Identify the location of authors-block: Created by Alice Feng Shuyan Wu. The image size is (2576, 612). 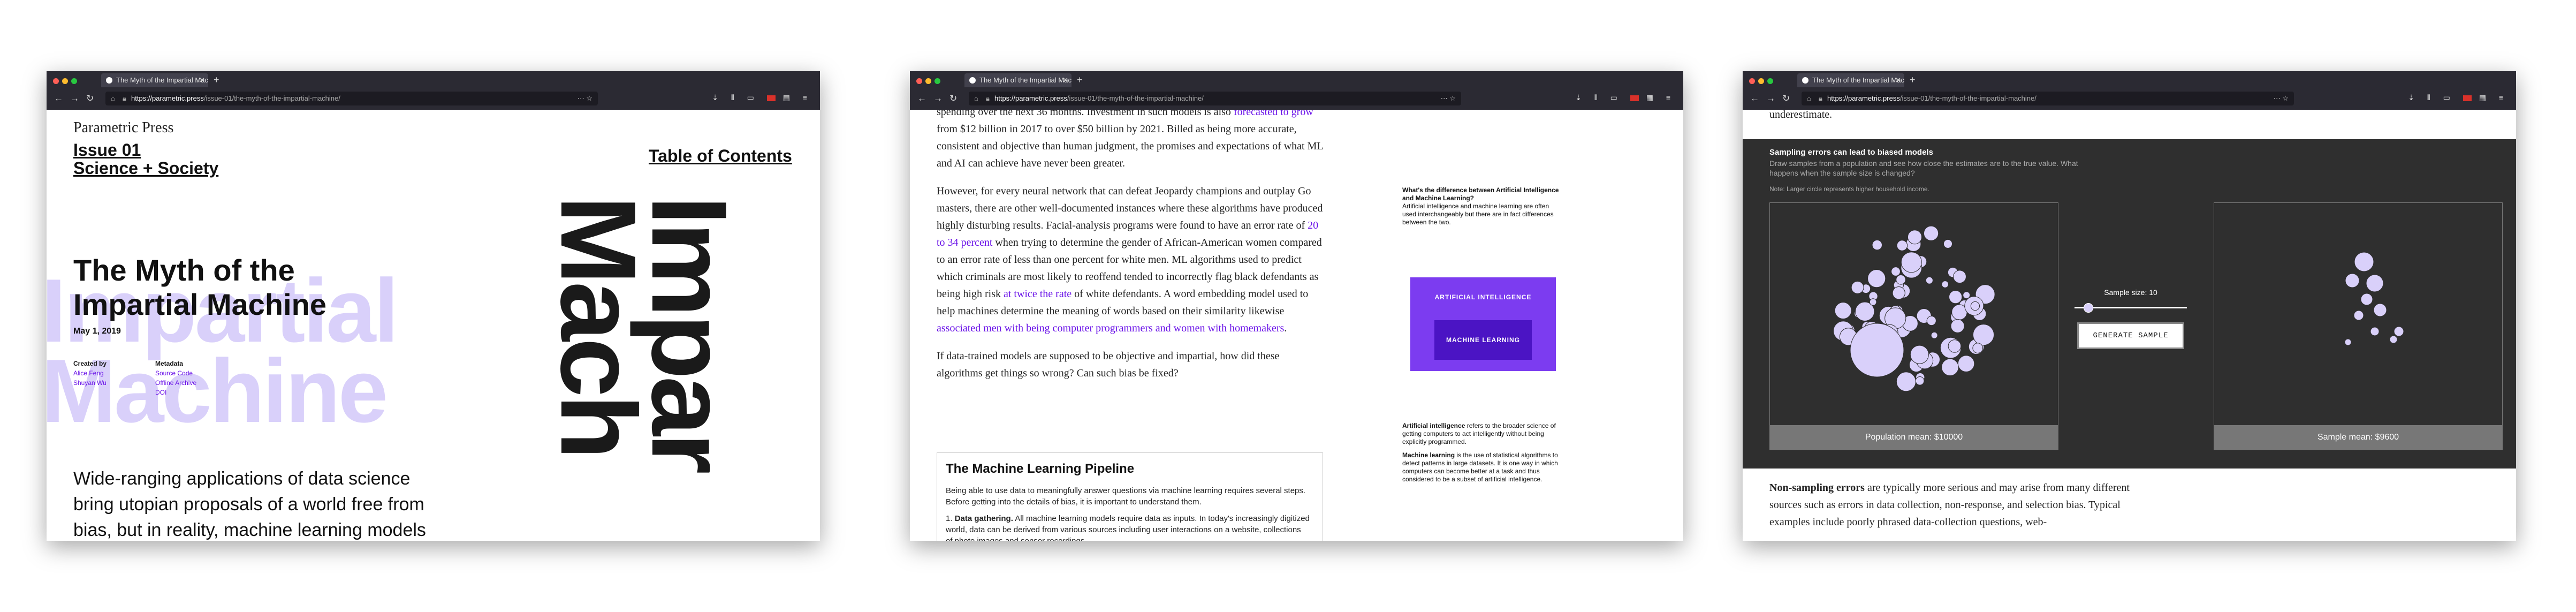
(90, 374).